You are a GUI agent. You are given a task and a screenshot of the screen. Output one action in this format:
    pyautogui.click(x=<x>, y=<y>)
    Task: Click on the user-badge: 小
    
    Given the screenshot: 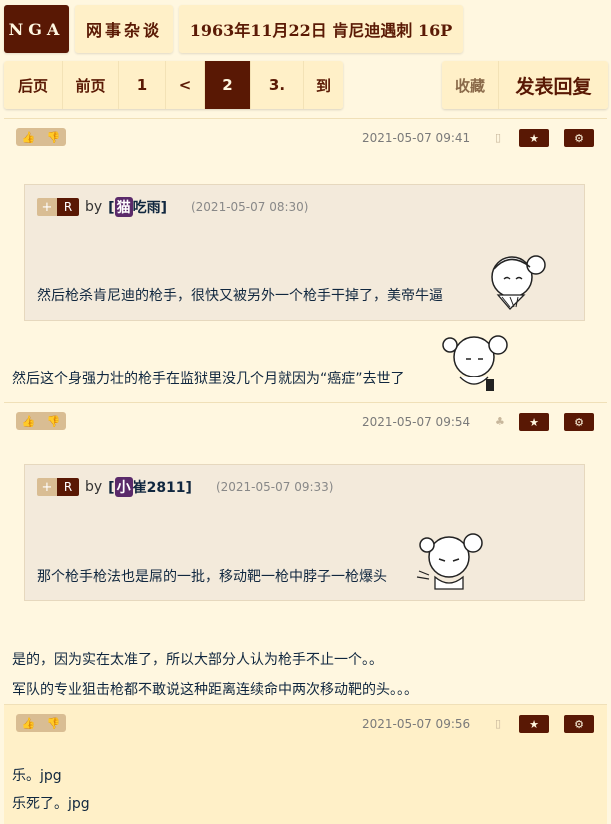 What is the action you would take?
    pyautogui.click(x=123, y=487)
    